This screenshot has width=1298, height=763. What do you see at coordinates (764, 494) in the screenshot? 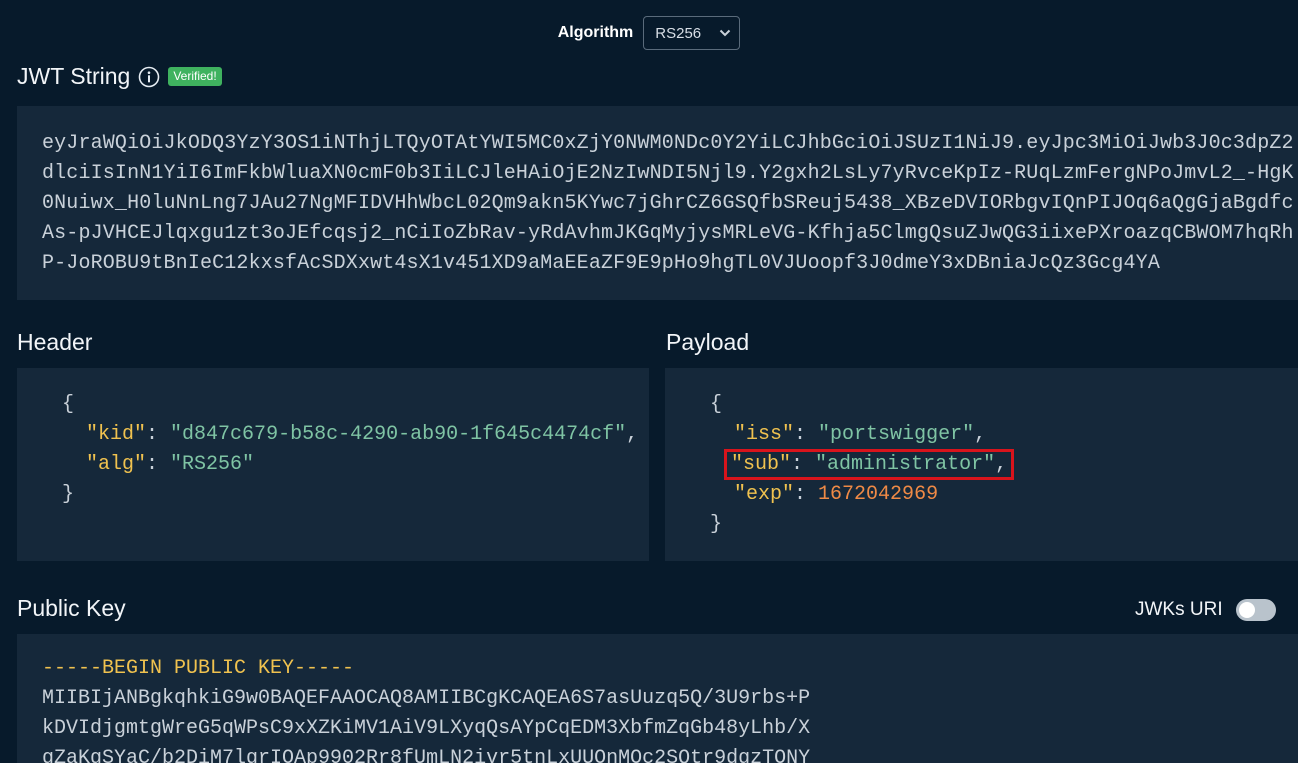
I see `json-key-exp: "exp"` at bounding box center [764, 494].